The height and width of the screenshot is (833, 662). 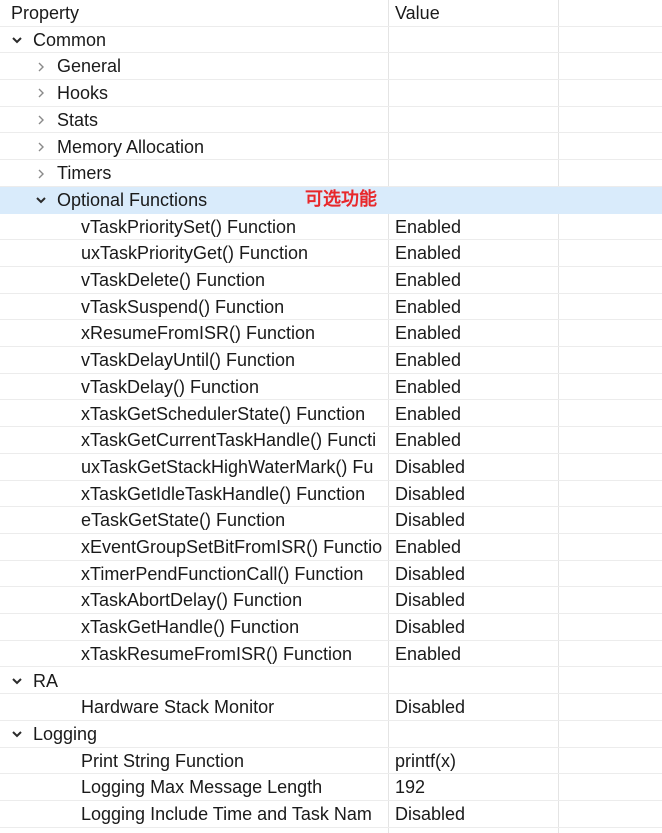 What do you see at coordinates (84, 173) in the screenshot?
I see `property-label: Timers` at bounding box center [84, 173].